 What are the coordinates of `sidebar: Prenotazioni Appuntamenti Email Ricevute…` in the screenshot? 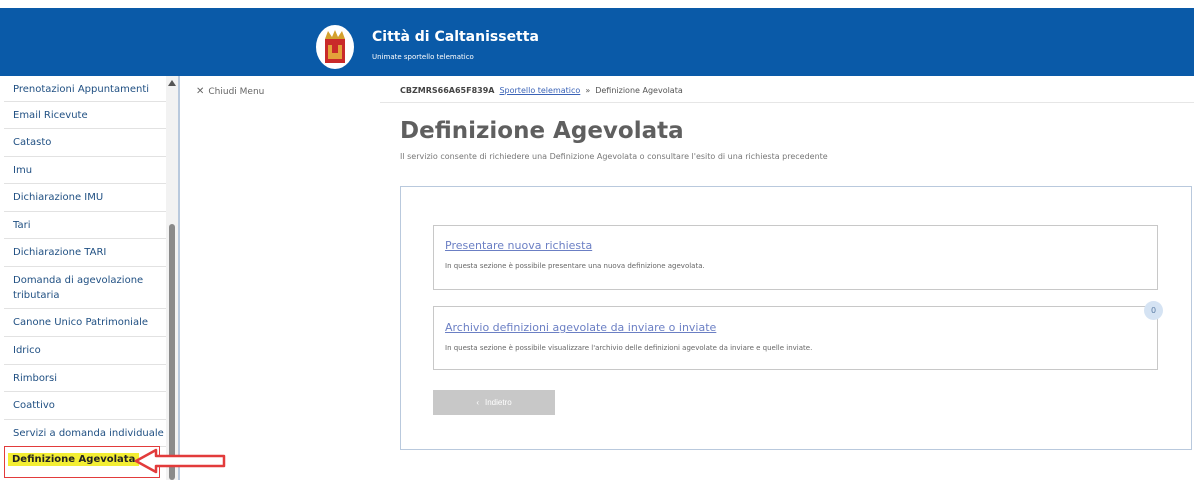 It's located at (90, 278).